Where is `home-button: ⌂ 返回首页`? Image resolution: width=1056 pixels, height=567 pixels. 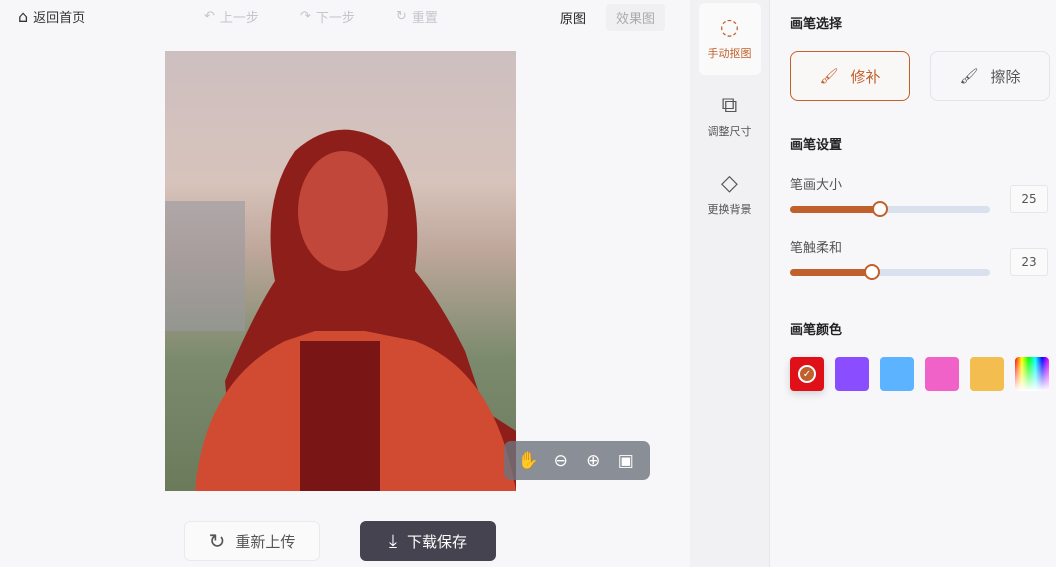 home-button: ⌂ 返回首页 is located at coordinates (51, 16).